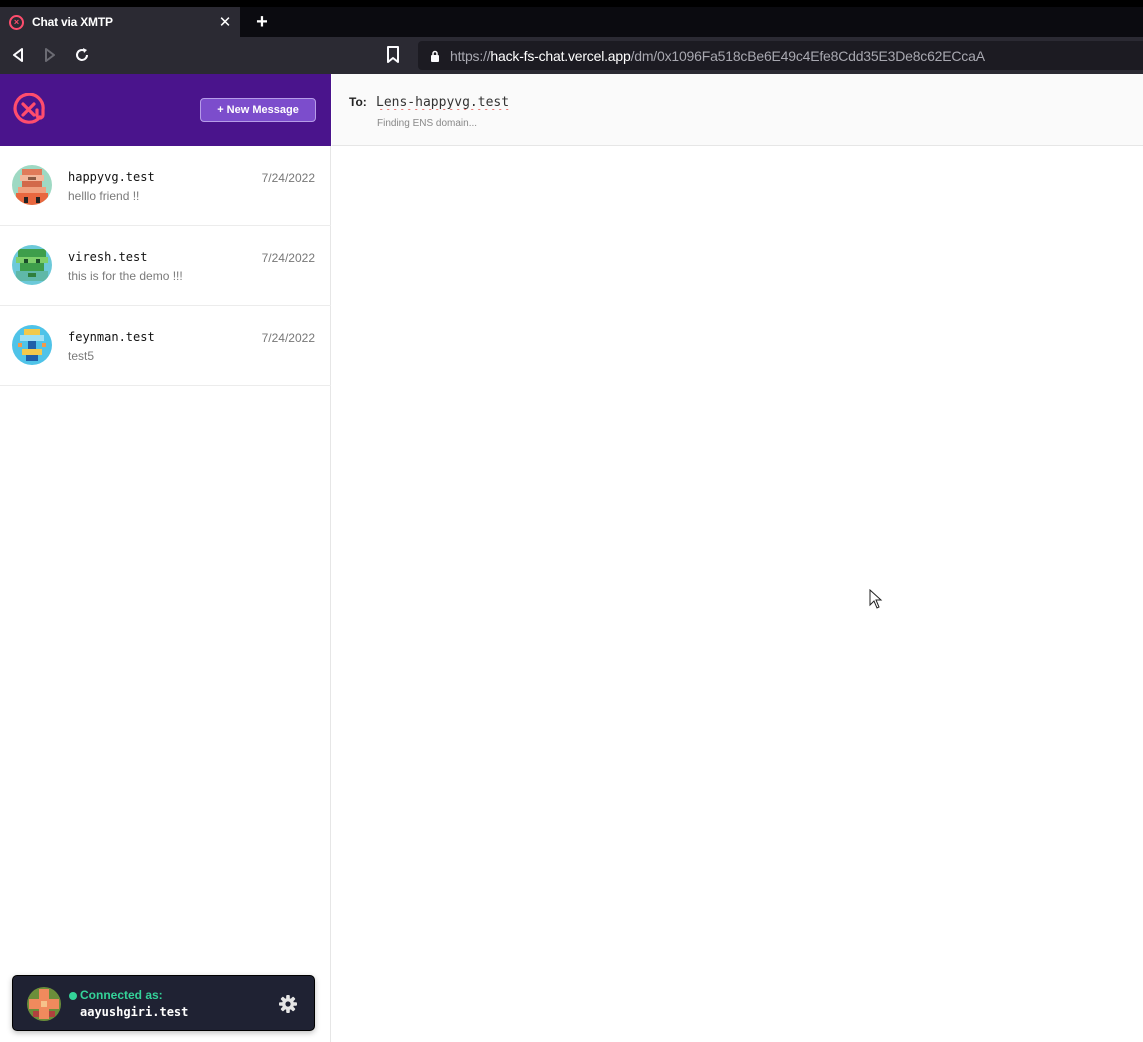 The width and height of the screenshot is (1143, 1042). What do you see at coordinates (258, 110) in the screenshot?
I see `new-message-button: + New Message` at bounding box center [258, 110].